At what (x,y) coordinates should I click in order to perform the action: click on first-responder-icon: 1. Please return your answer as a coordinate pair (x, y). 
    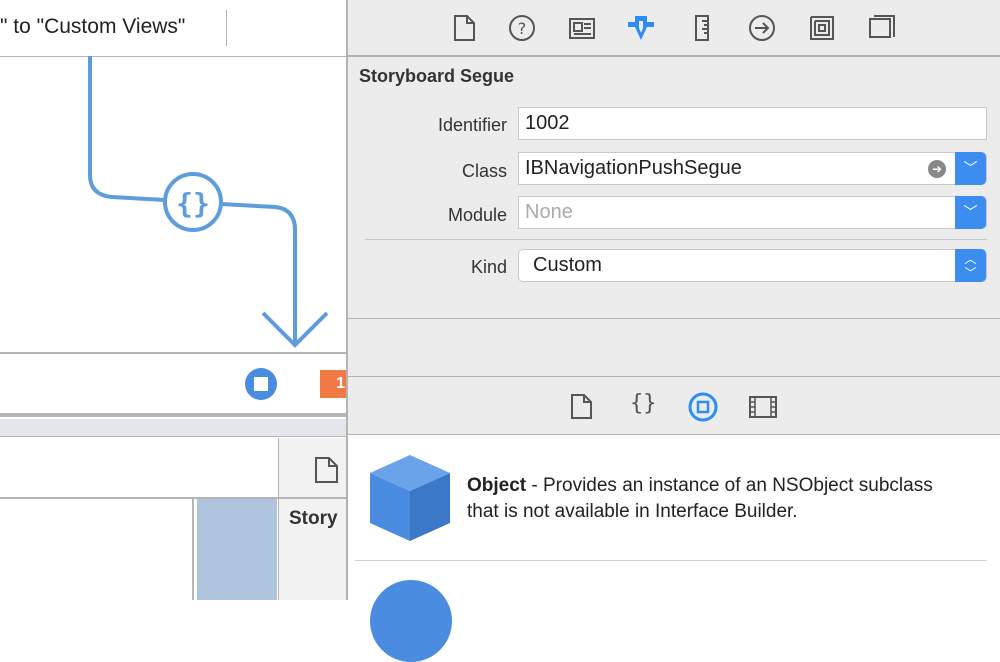
    Looking at the image, I should click on (333, 384).